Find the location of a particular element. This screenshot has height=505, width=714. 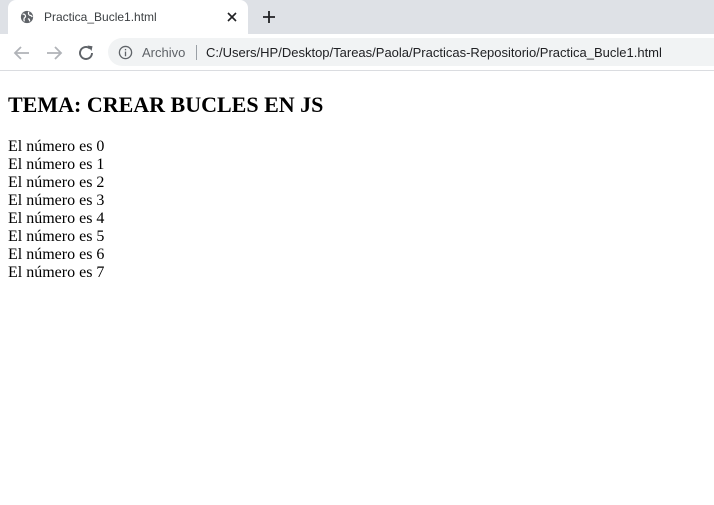

page-heading: TEMA: CREAR BUCLES EN JS is located at coordinates (166, 104).